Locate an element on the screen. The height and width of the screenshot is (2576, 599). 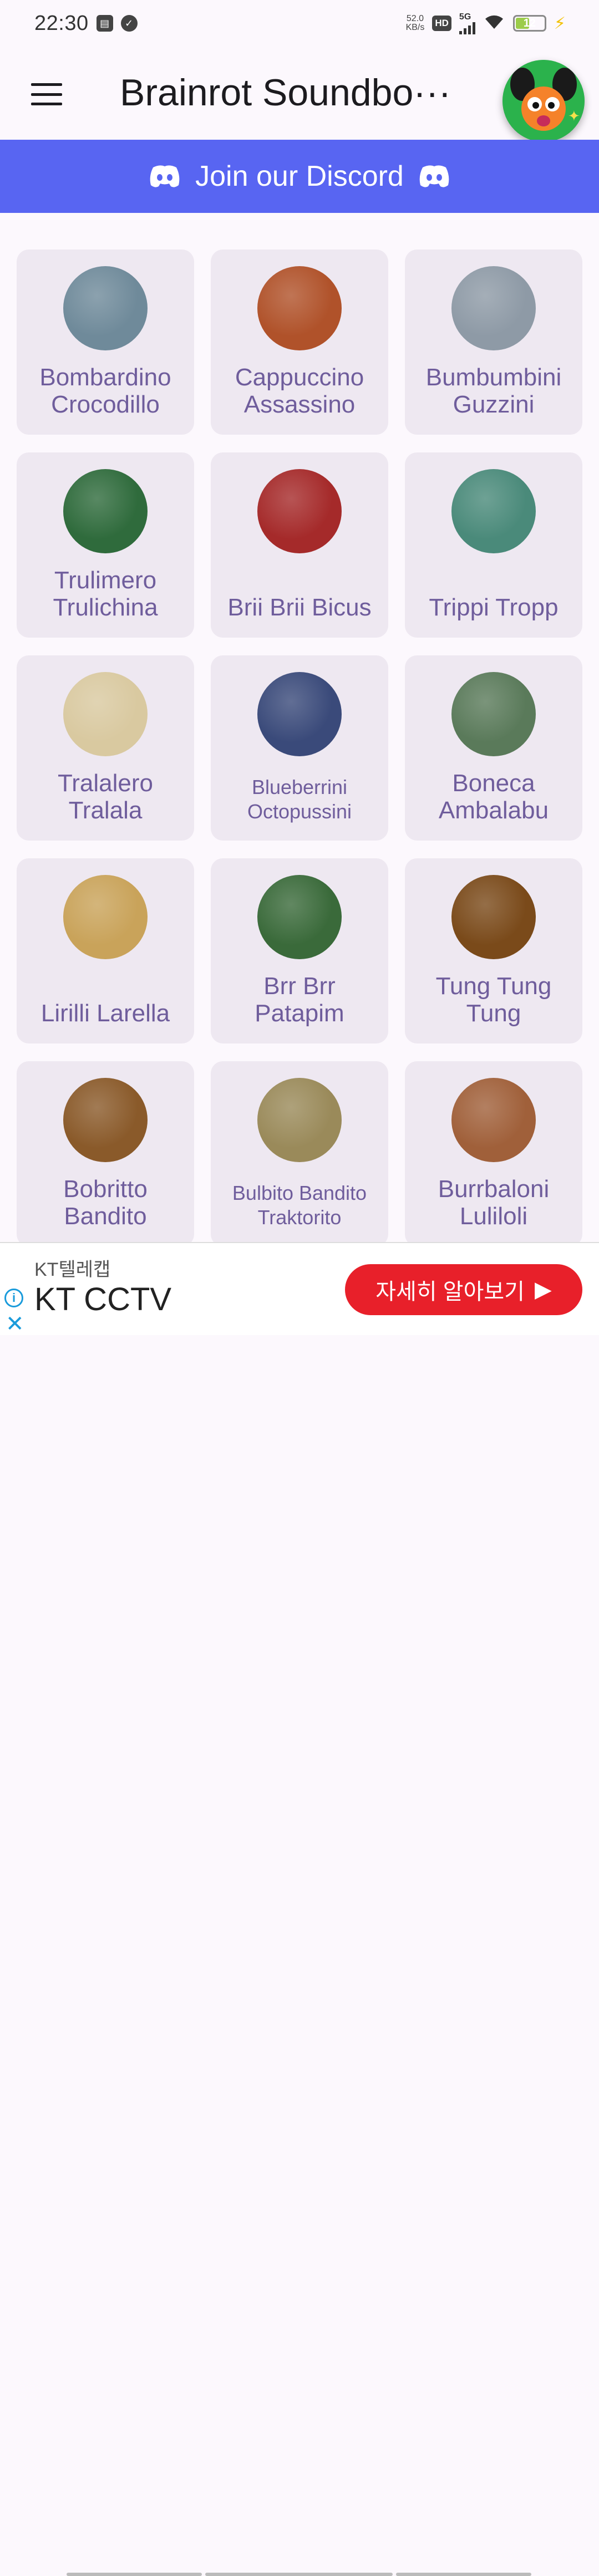
sound-label-line: Lirilli Larella is located at coordinates (105, 1014).